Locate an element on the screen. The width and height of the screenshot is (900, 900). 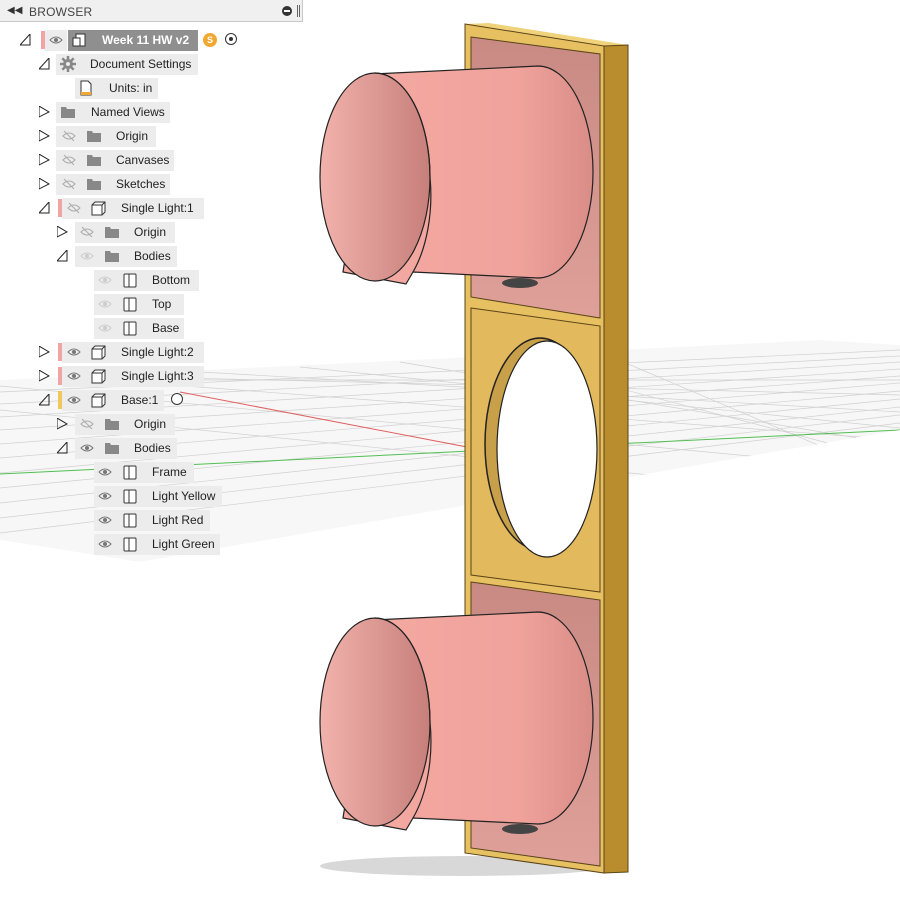
tree-label: Document Settings is located at coordinates (141, 64).